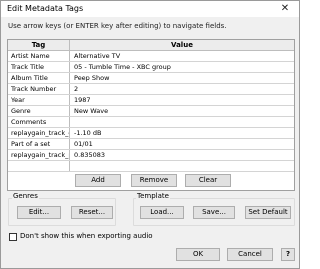  What do you see at coordinates (39, 78) in the screenshot?
I see `tag-cell: Album Title` at bounding box center [39, 78].